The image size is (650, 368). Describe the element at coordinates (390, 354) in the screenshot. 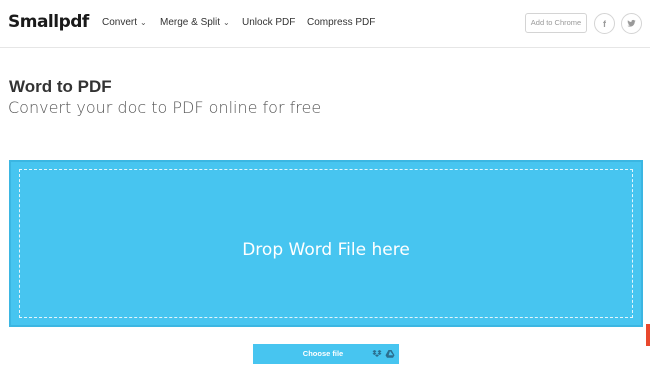

I see `google-drive-icon` at that location.